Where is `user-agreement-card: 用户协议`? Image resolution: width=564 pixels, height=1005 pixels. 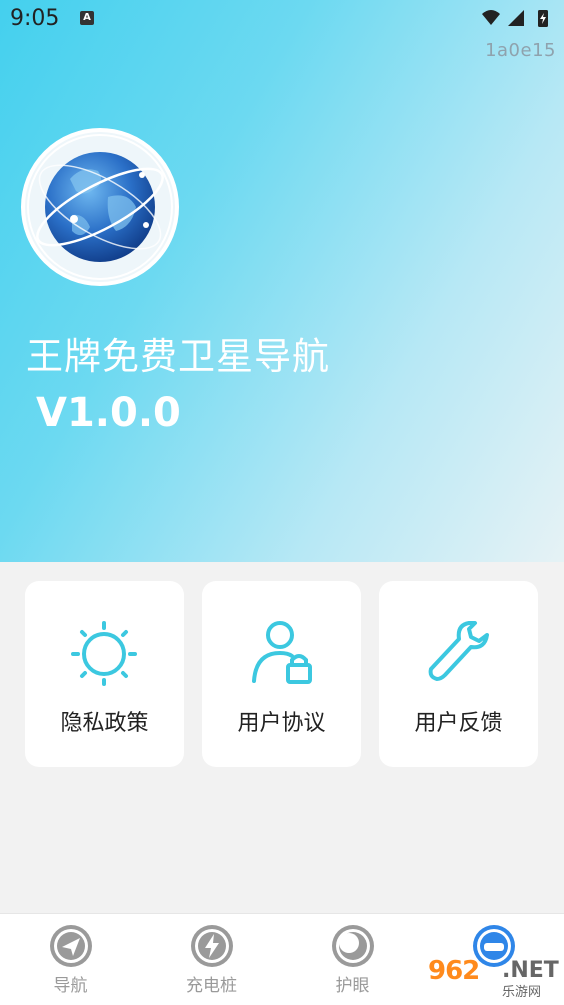
user-agreement-card: 用户协议 is located at coordinates (281, 674).